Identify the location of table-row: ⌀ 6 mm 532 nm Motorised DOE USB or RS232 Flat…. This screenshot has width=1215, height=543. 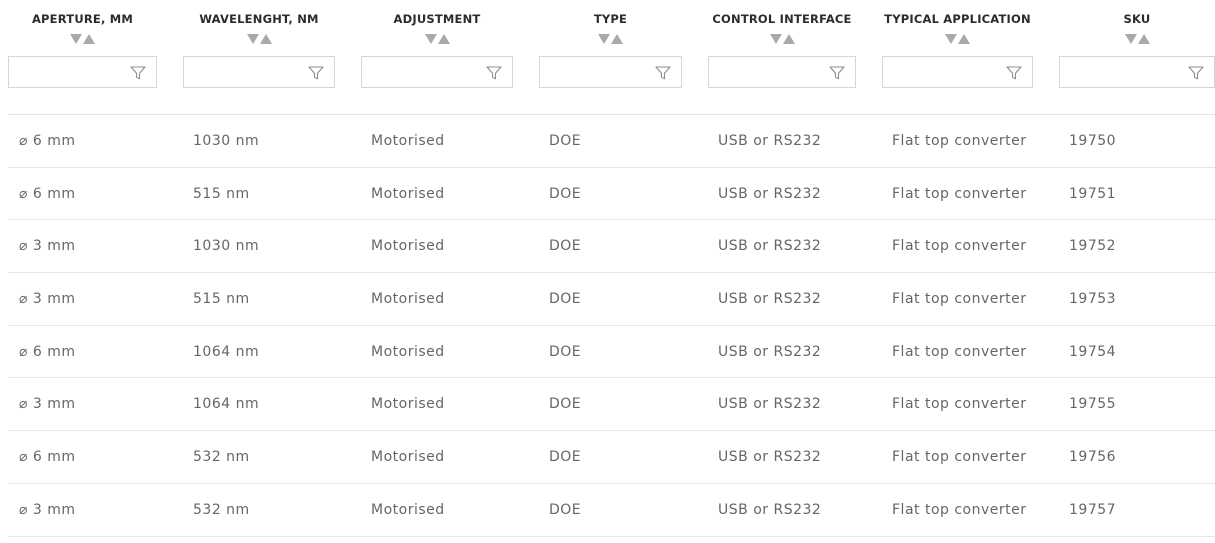
(611, 457).